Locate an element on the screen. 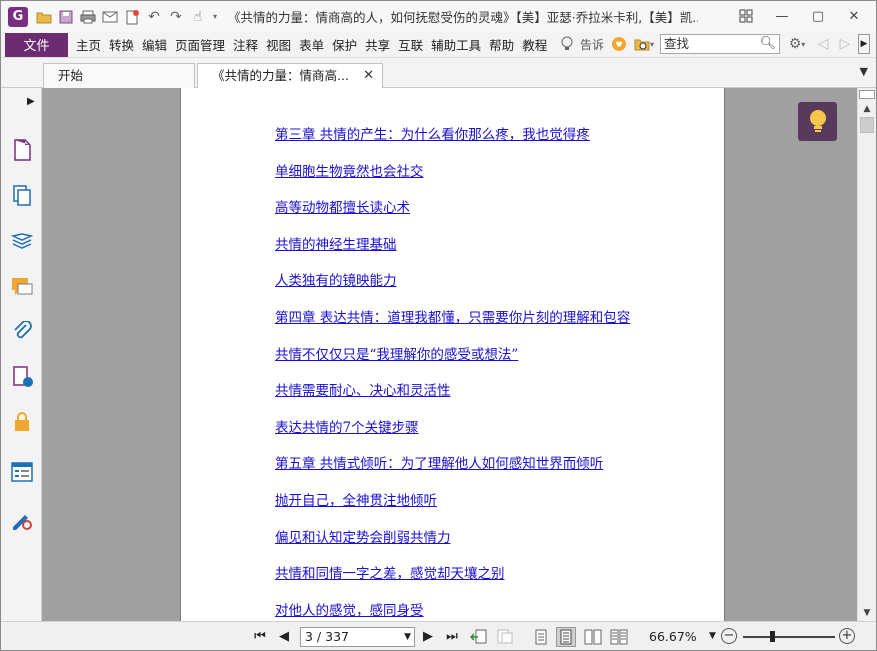 This screenshot has width=877, height=651. previous-view-icon is located at coordinates (479, 637).